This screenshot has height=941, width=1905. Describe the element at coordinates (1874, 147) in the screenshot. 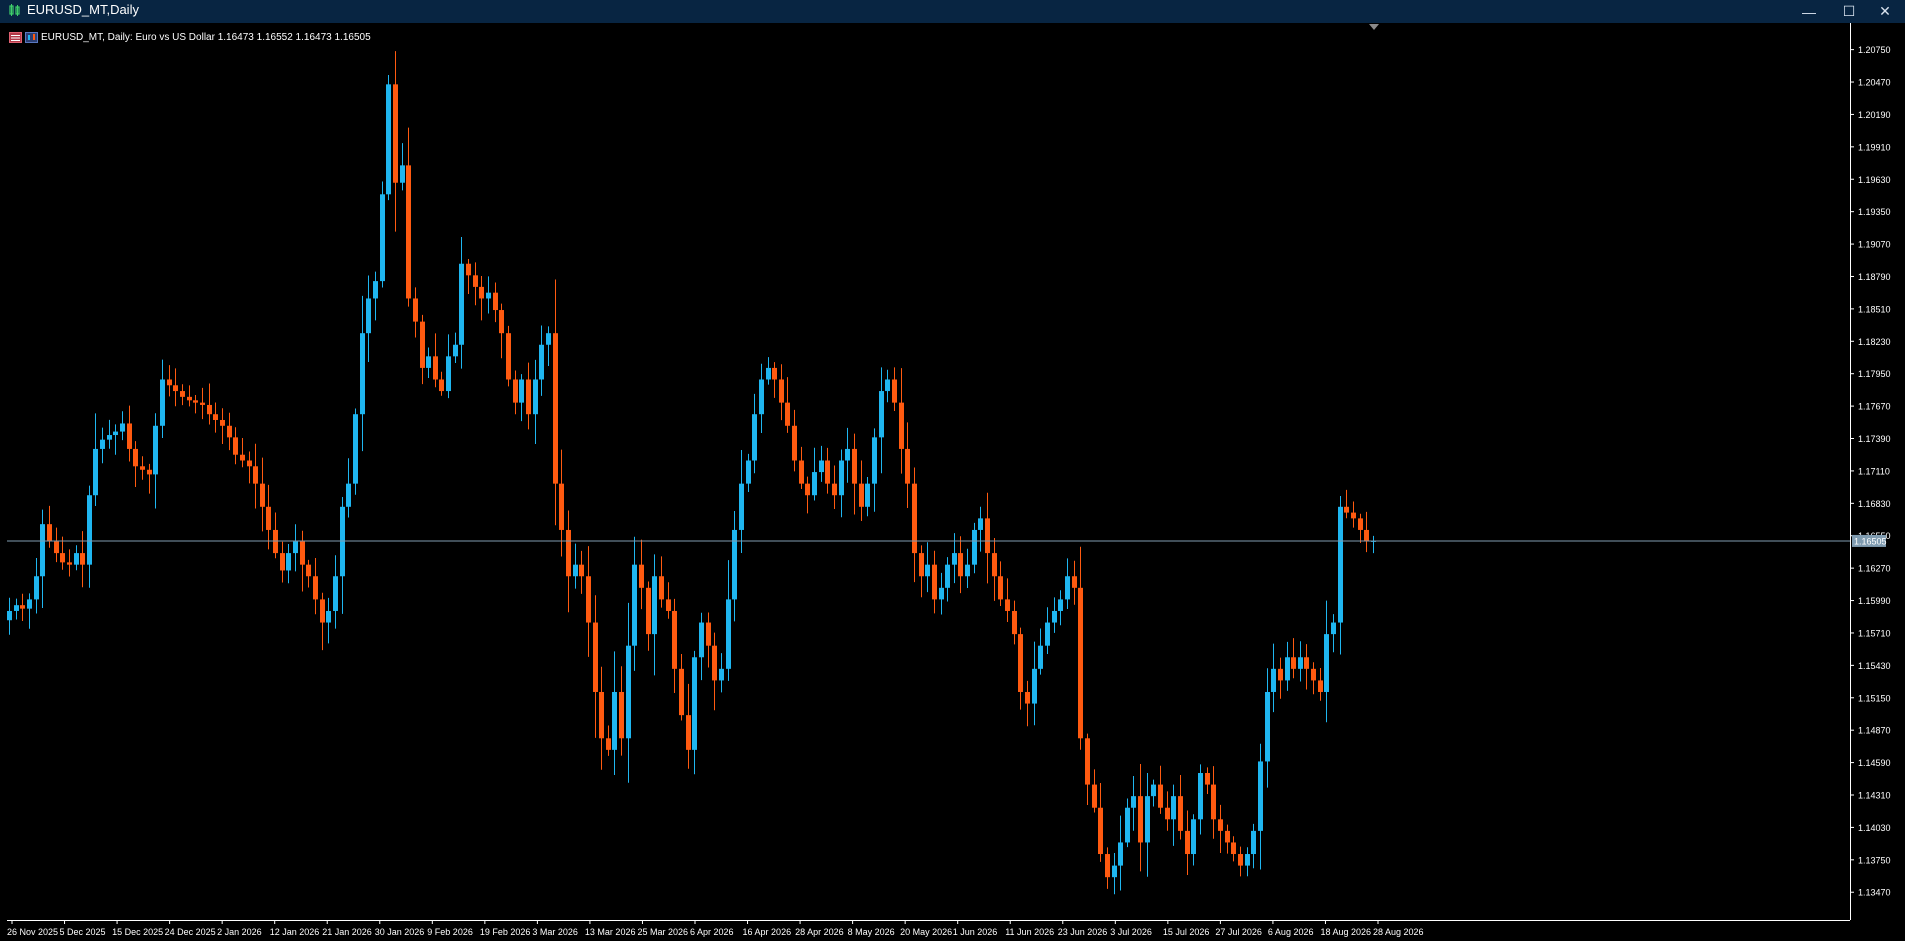

I see `y-tick-label: 1.19910` at that location.